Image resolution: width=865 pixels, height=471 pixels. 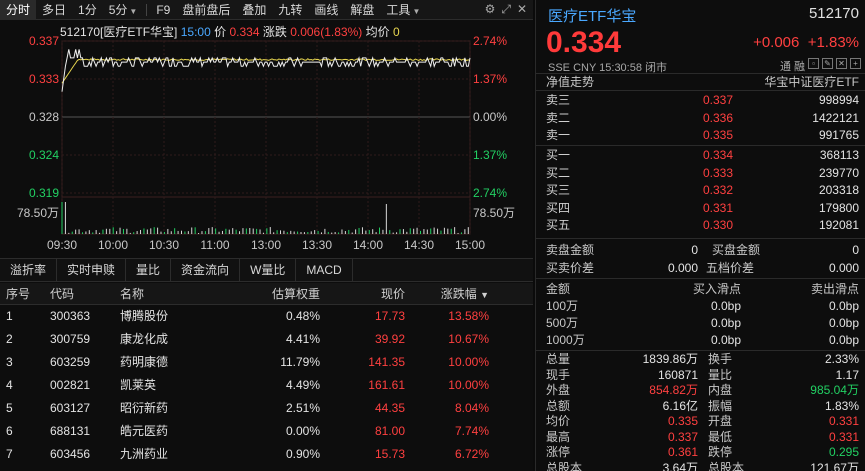 What do you see at coordinates (468, 339) in the screenshot?
I see `row-change: 10.67%` at bounding box center [468, 339].